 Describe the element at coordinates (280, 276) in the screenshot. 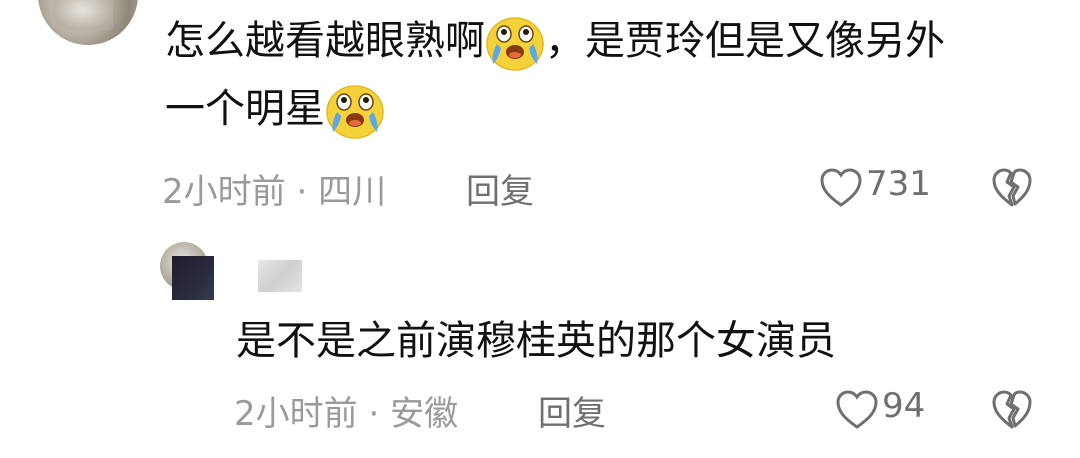

I see `replier-name-redacted` at that location.